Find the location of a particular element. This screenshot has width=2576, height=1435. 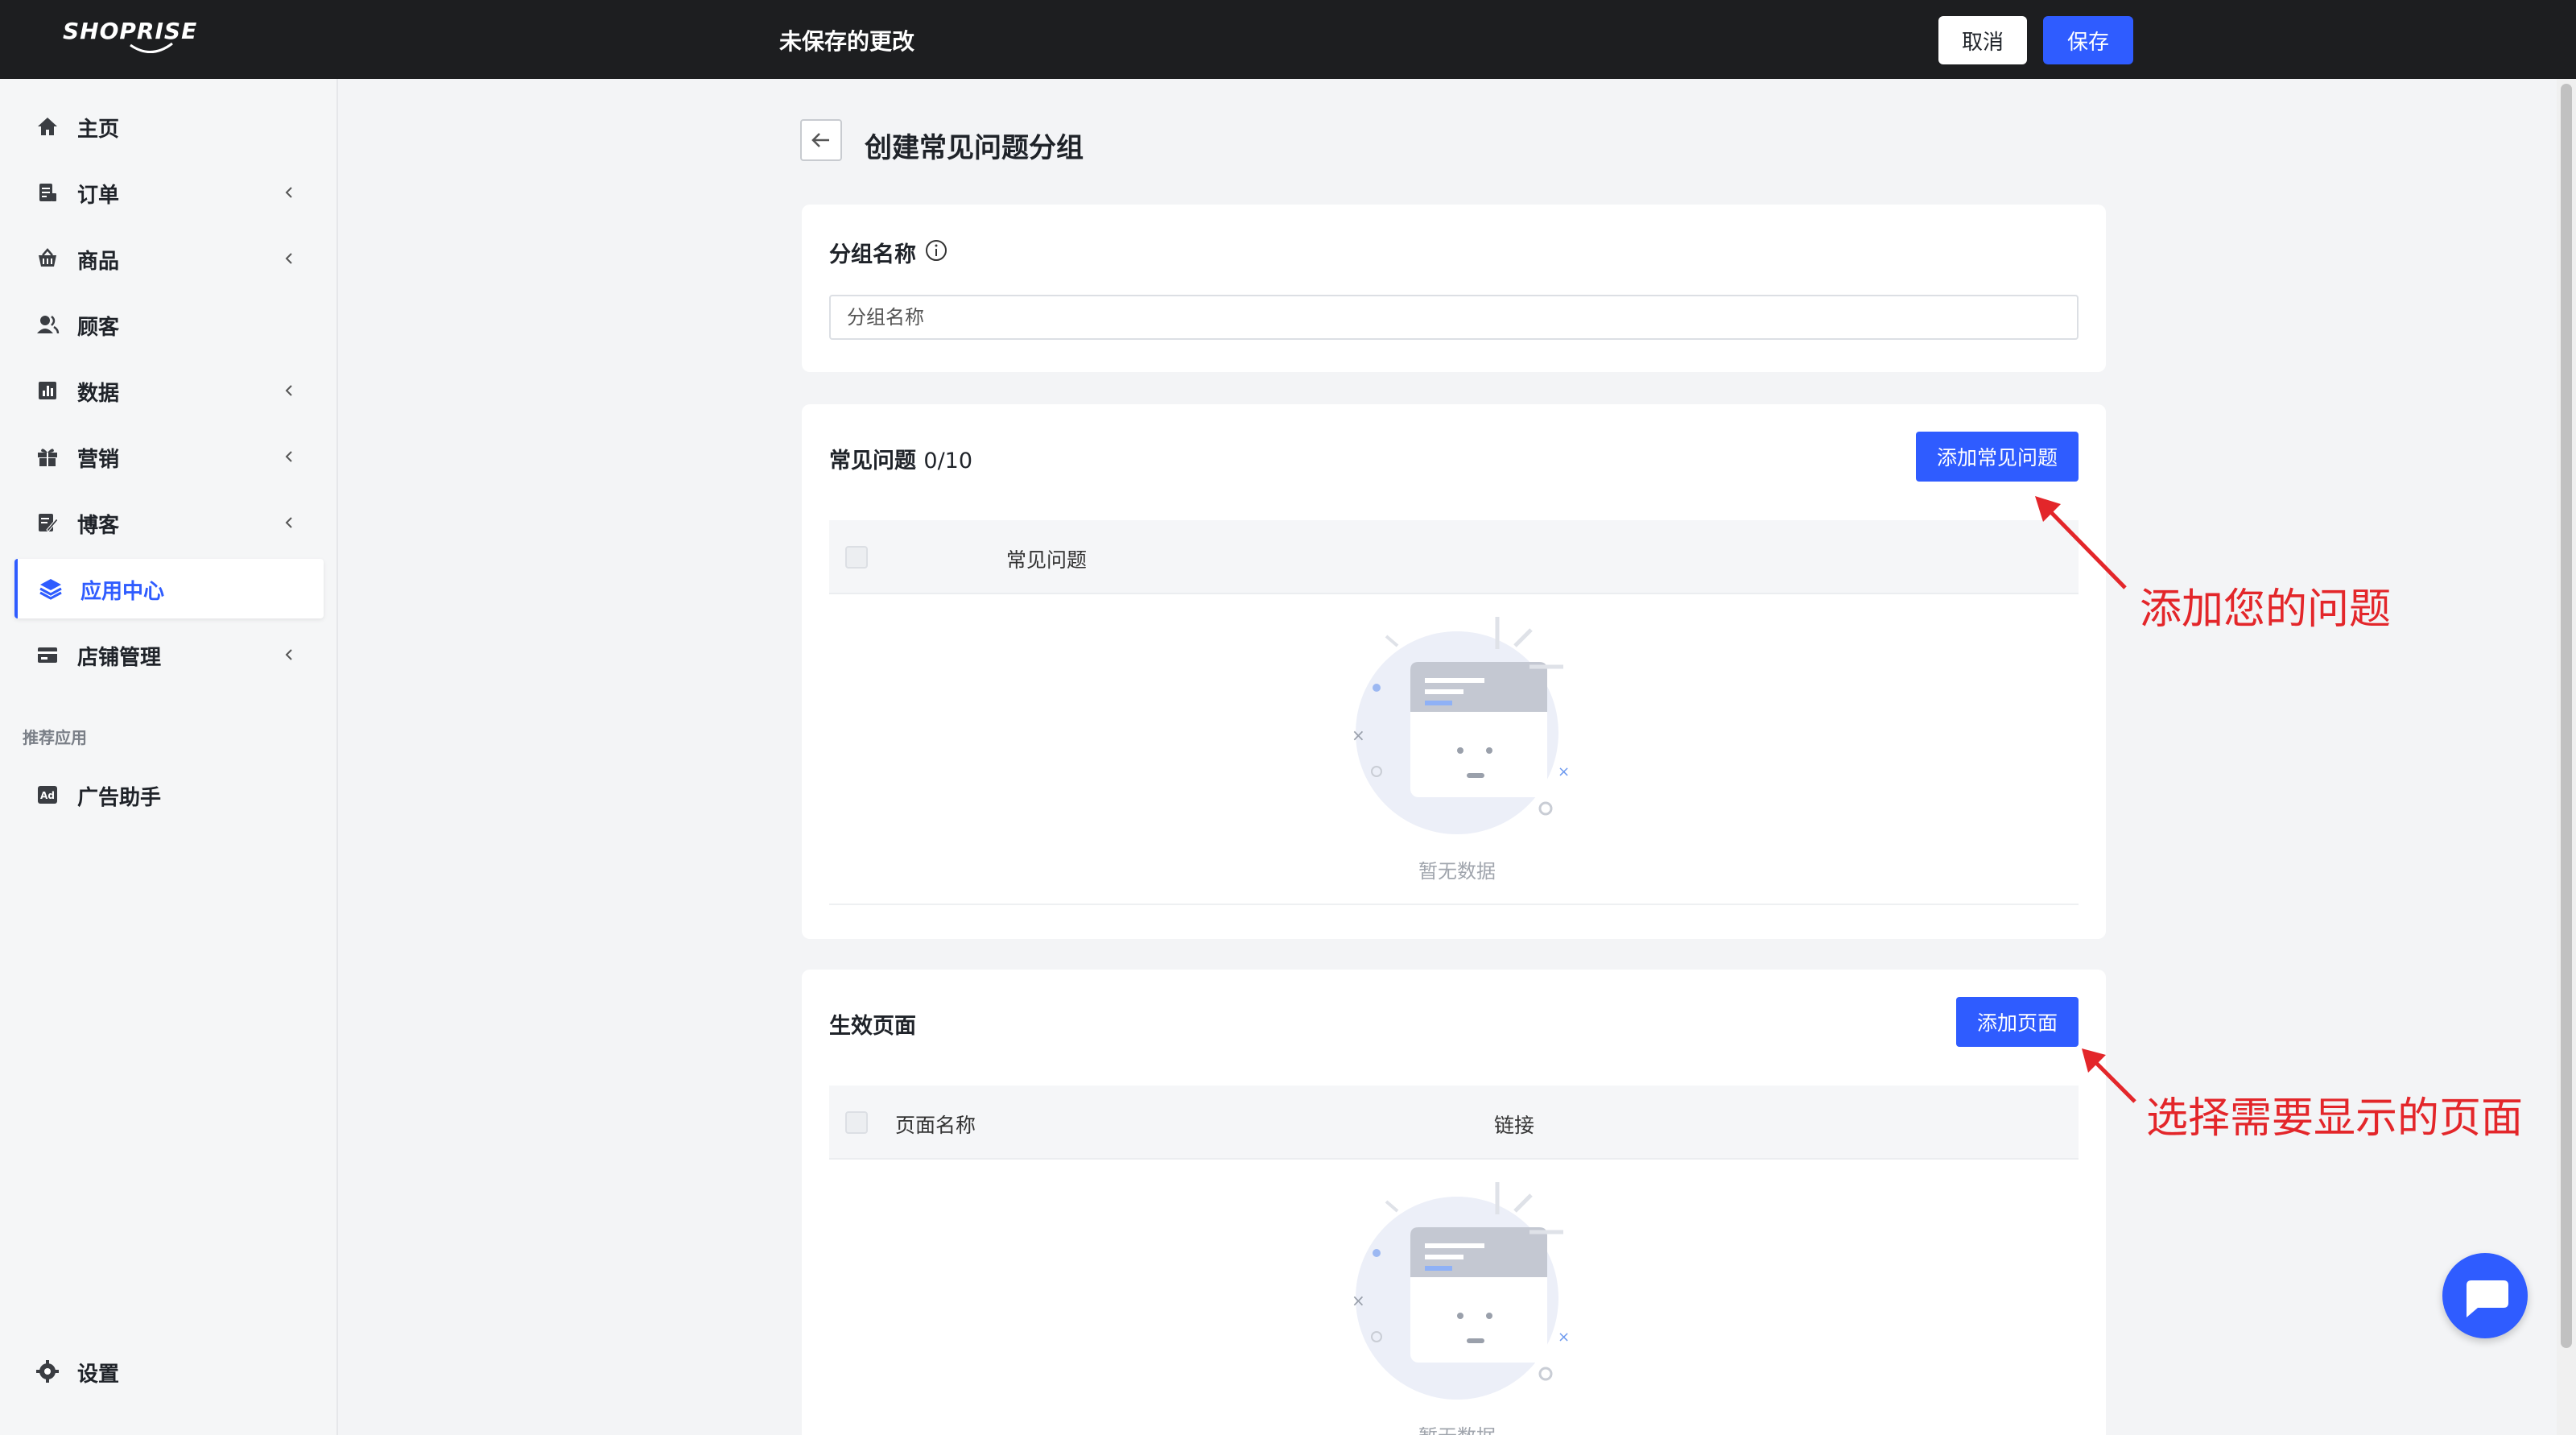

sidebar-item-home: 主页 is located at coordinates (169, 127).